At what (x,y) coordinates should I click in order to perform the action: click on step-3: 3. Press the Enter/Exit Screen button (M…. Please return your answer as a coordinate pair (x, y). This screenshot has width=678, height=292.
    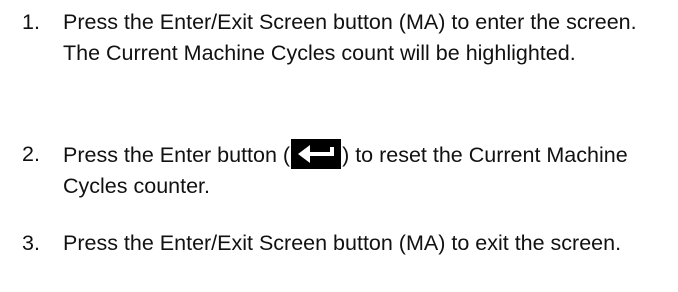
    Looking at the image, I should click on (339, 243).